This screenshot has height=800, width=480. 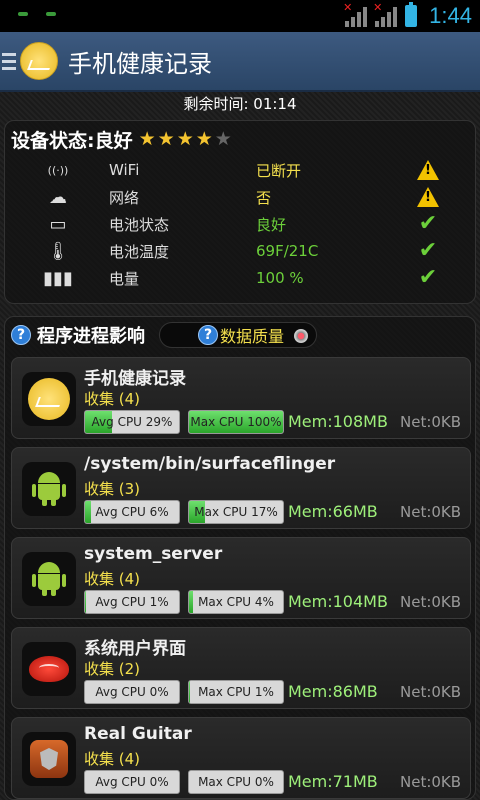 I want to click on max-cpu-bar: Max CPU 1%, so click(x=236, y=692).